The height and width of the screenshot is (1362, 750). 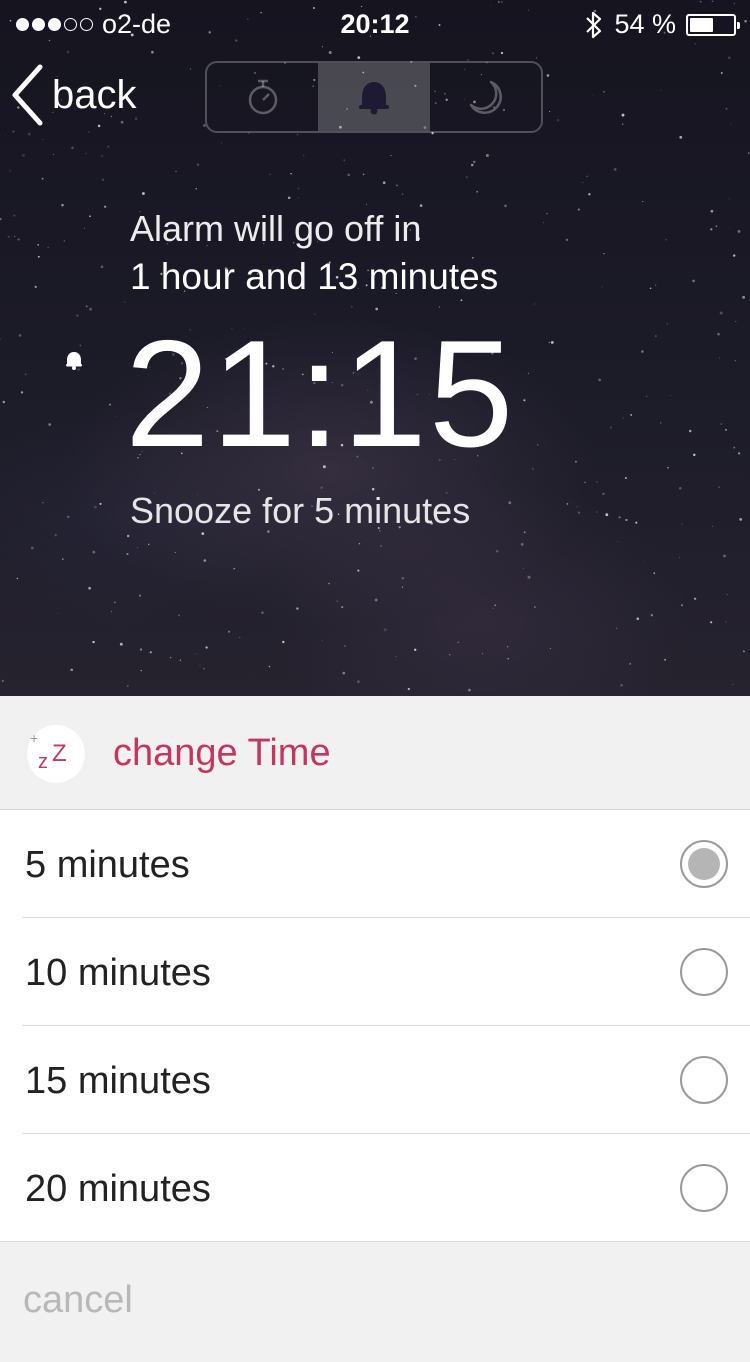 I want to click on option-10-minutes: 10 minutes, so click(x=375, y=972).